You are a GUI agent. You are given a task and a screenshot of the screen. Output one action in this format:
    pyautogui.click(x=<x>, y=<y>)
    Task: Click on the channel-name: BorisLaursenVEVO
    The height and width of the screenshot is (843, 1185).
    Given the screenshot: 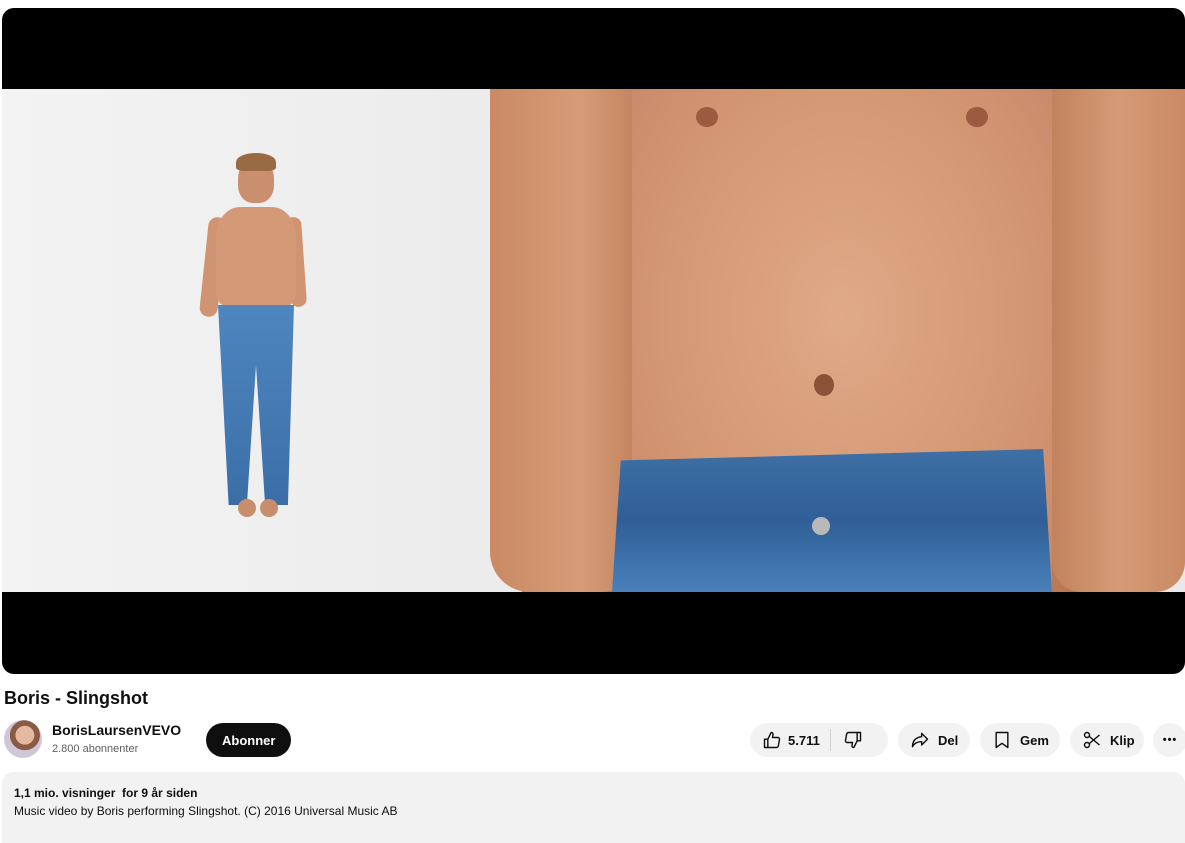 What is the action you would take?
    pyautogui.click(x=116, y=730)
    